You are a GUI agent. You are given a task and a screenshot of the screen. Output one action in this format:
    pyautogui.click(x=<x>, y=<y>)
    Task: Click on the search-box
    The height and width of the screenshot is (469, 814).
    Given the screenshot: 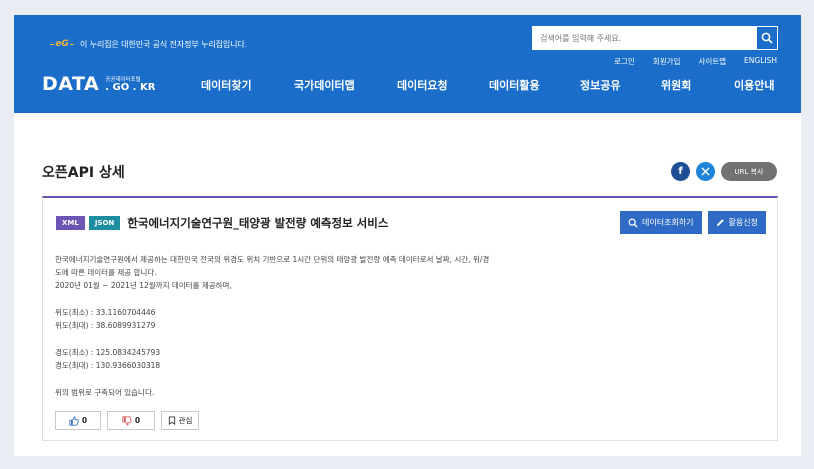 What is the action you would take?
    pyautogui.click(x=655, y=38)
    